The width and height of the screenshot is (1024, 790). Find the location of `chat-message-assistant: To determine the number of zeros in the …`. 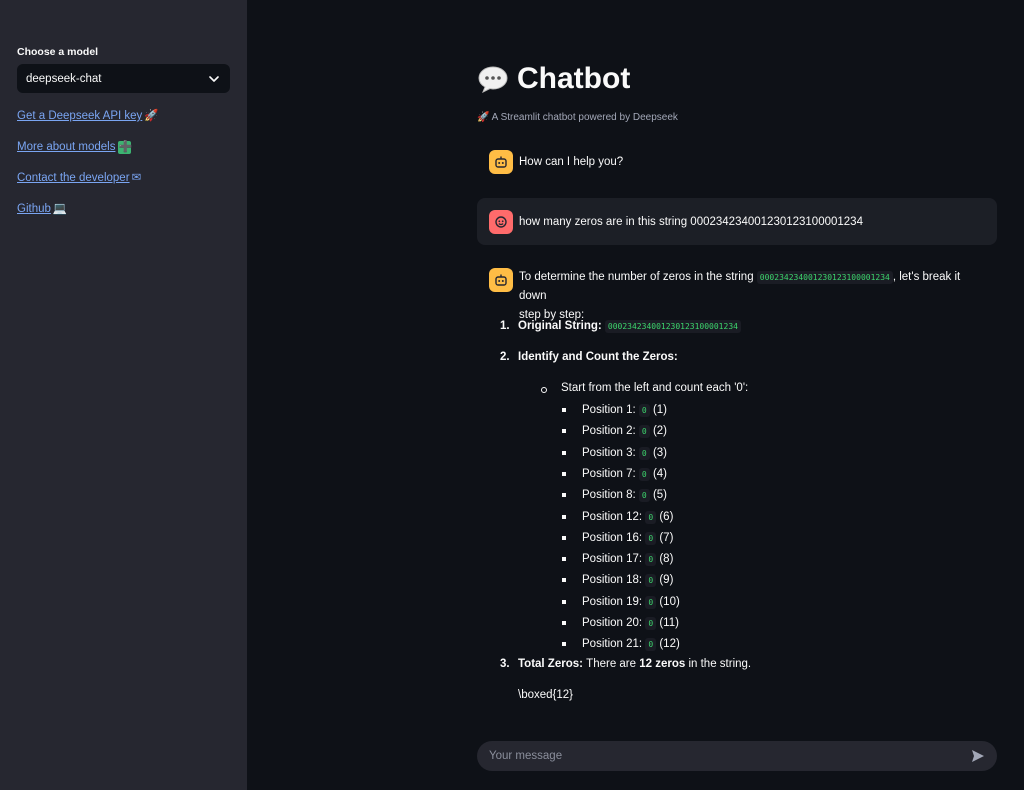

chat-message-assistant: To determine the number of zeros in the … is located at coordinates (737, 296).